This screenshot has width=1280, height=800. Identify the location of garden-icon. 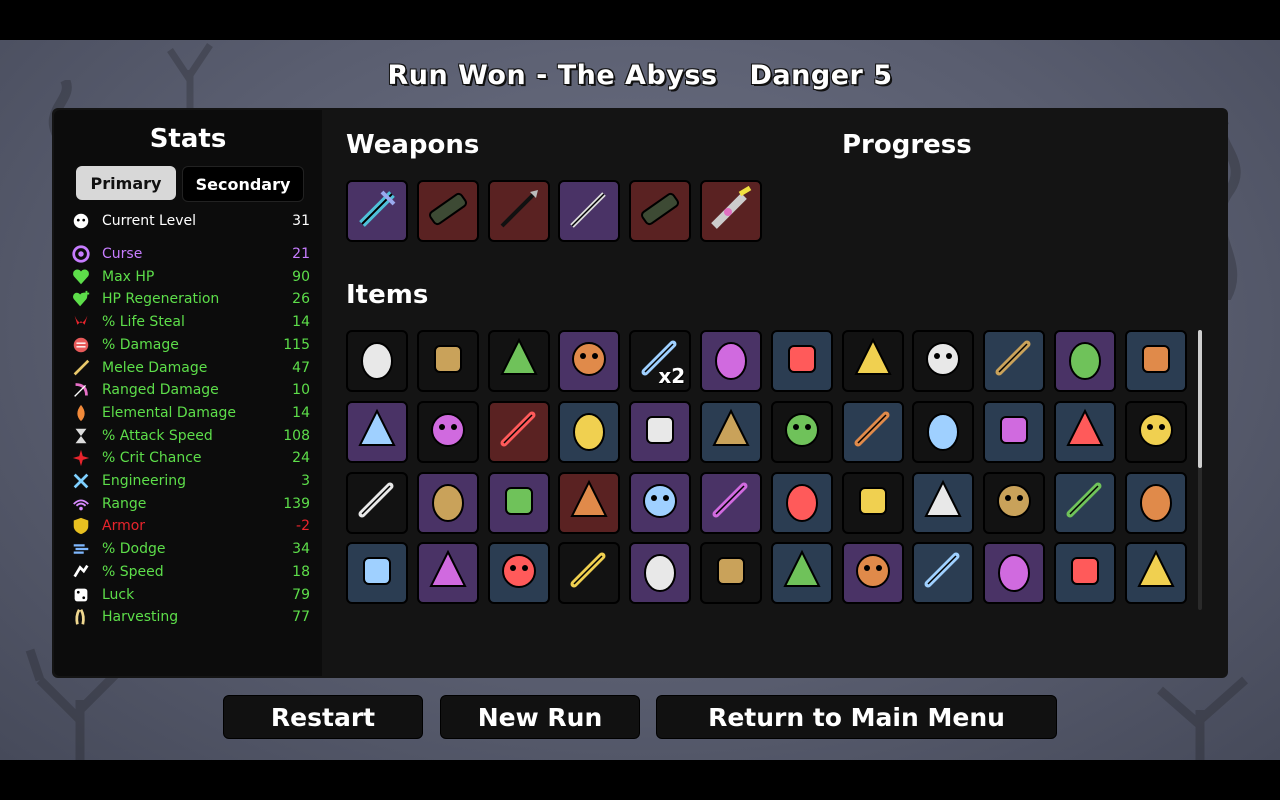
(1156, 361).